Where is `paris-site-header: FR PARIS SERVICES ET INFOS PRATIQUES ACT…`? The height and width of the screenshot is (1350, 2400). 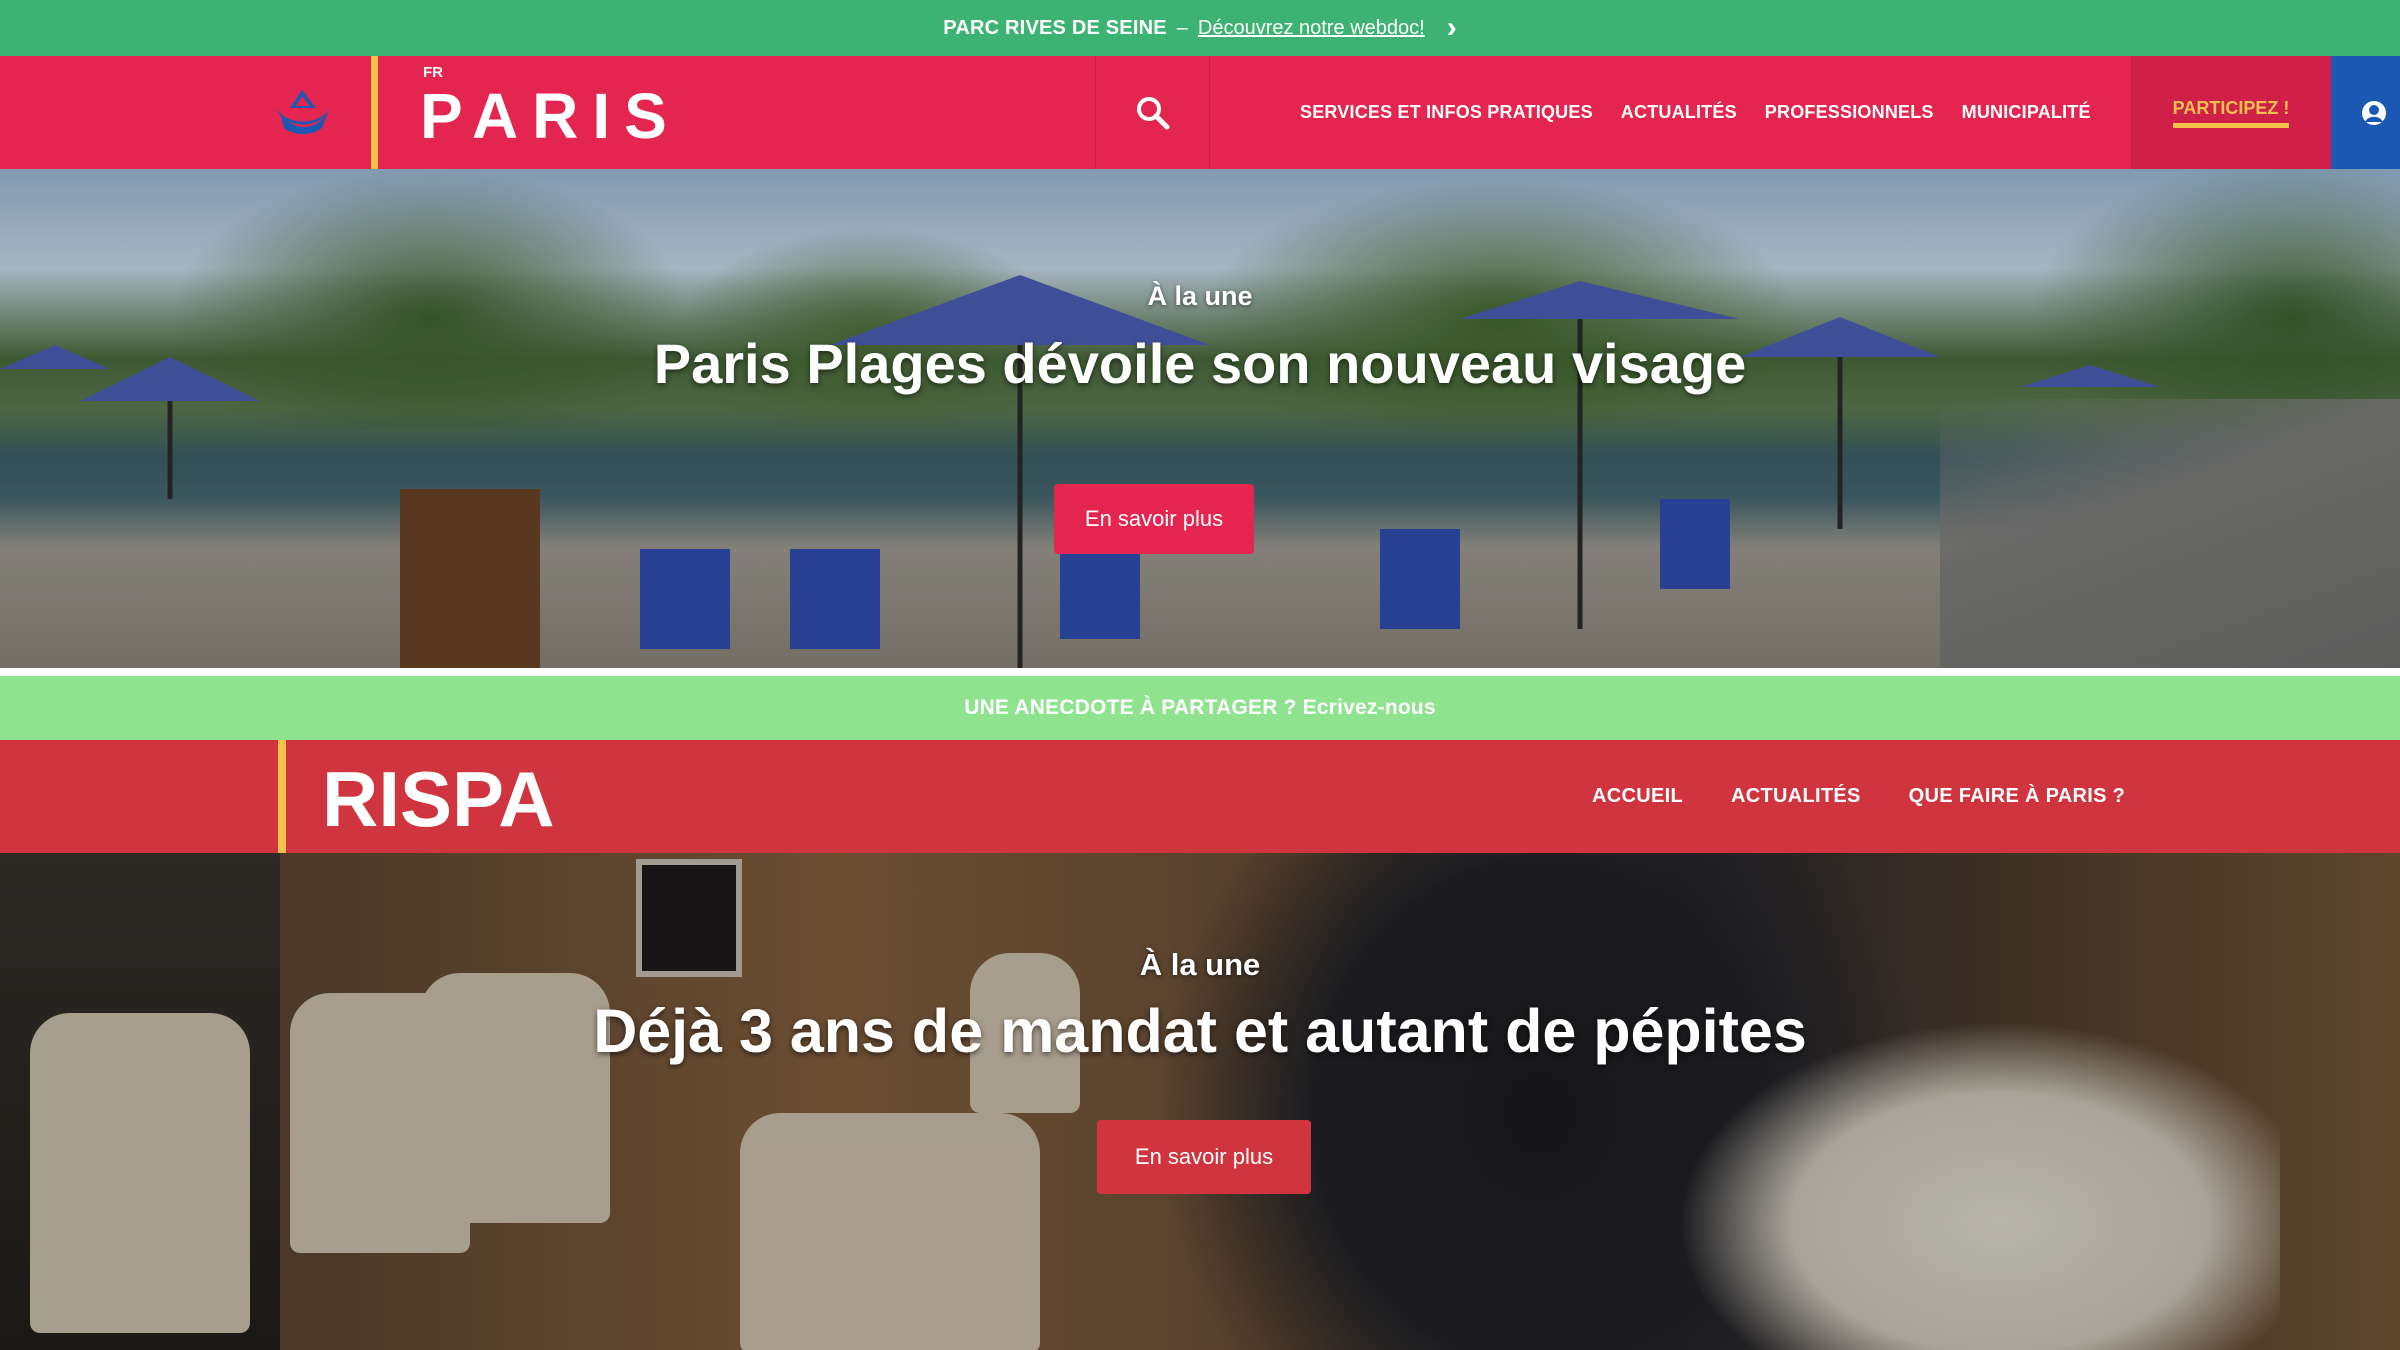
paris-site-header: FR PARIS SERVICES ET INFOS PRATIQUES ACT… is located at coordinates (1200, 112).